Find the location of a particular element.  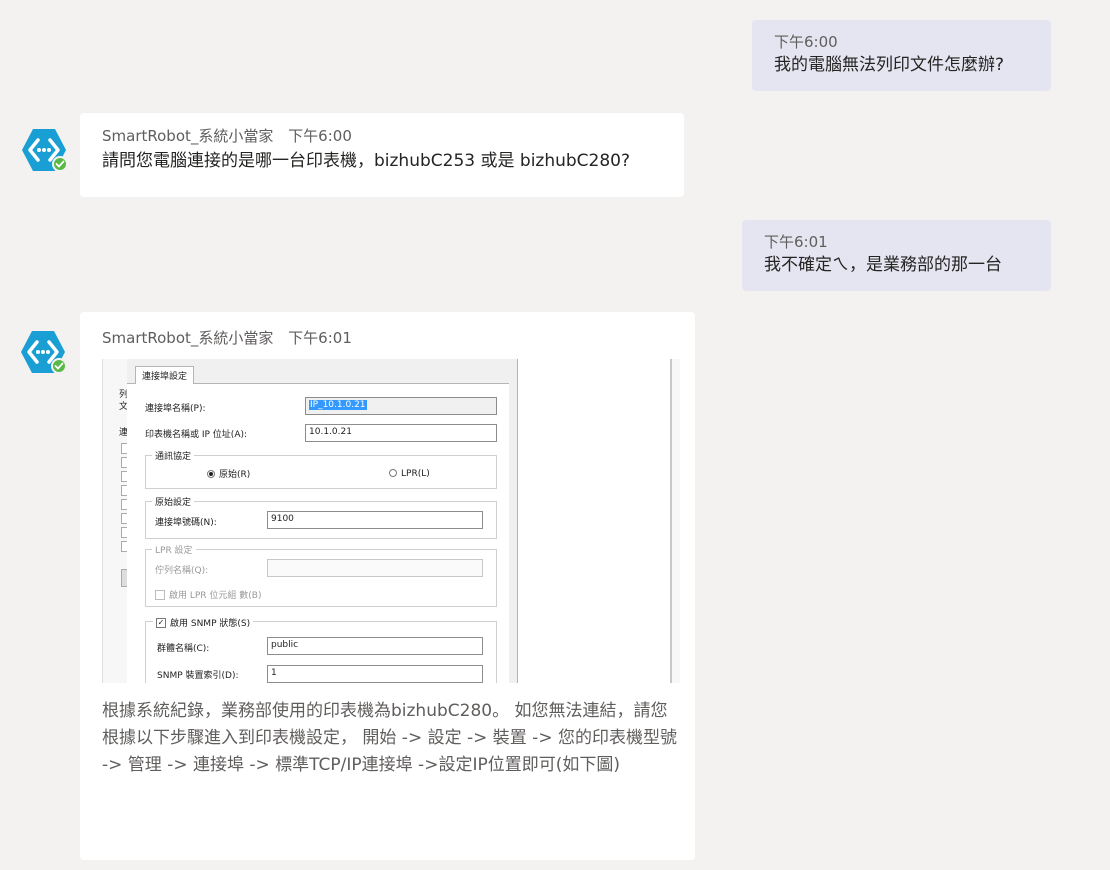

background-window-edge is located at coordinates (675, 521).